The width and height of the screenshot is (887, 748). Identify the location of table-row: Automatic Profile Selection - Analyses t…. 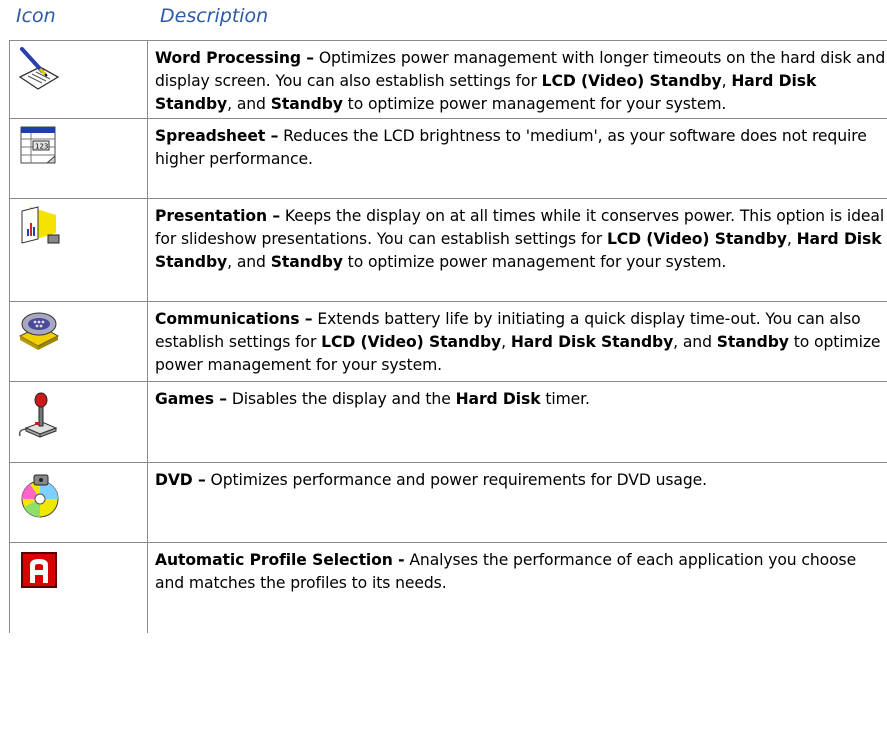
(448, 587).